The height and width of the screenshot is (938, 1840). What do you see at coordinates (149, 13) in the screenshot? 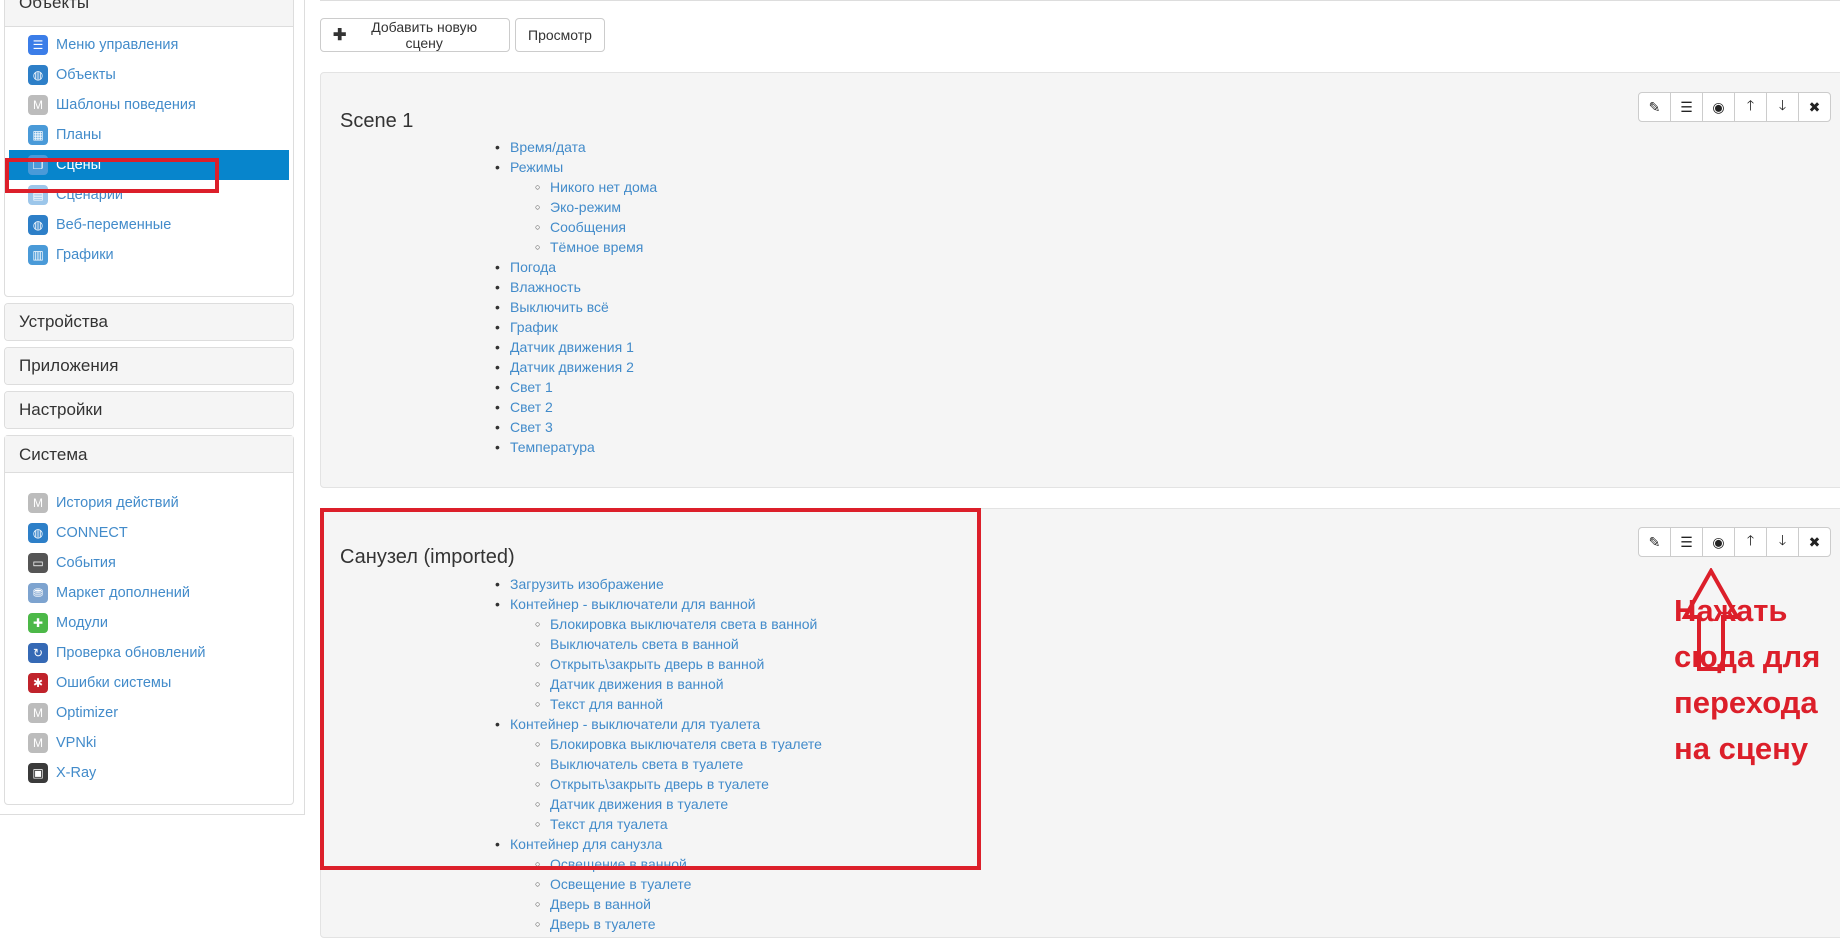
I see `objects-panel-heading: Объекты` at bounding box center [149, 13].